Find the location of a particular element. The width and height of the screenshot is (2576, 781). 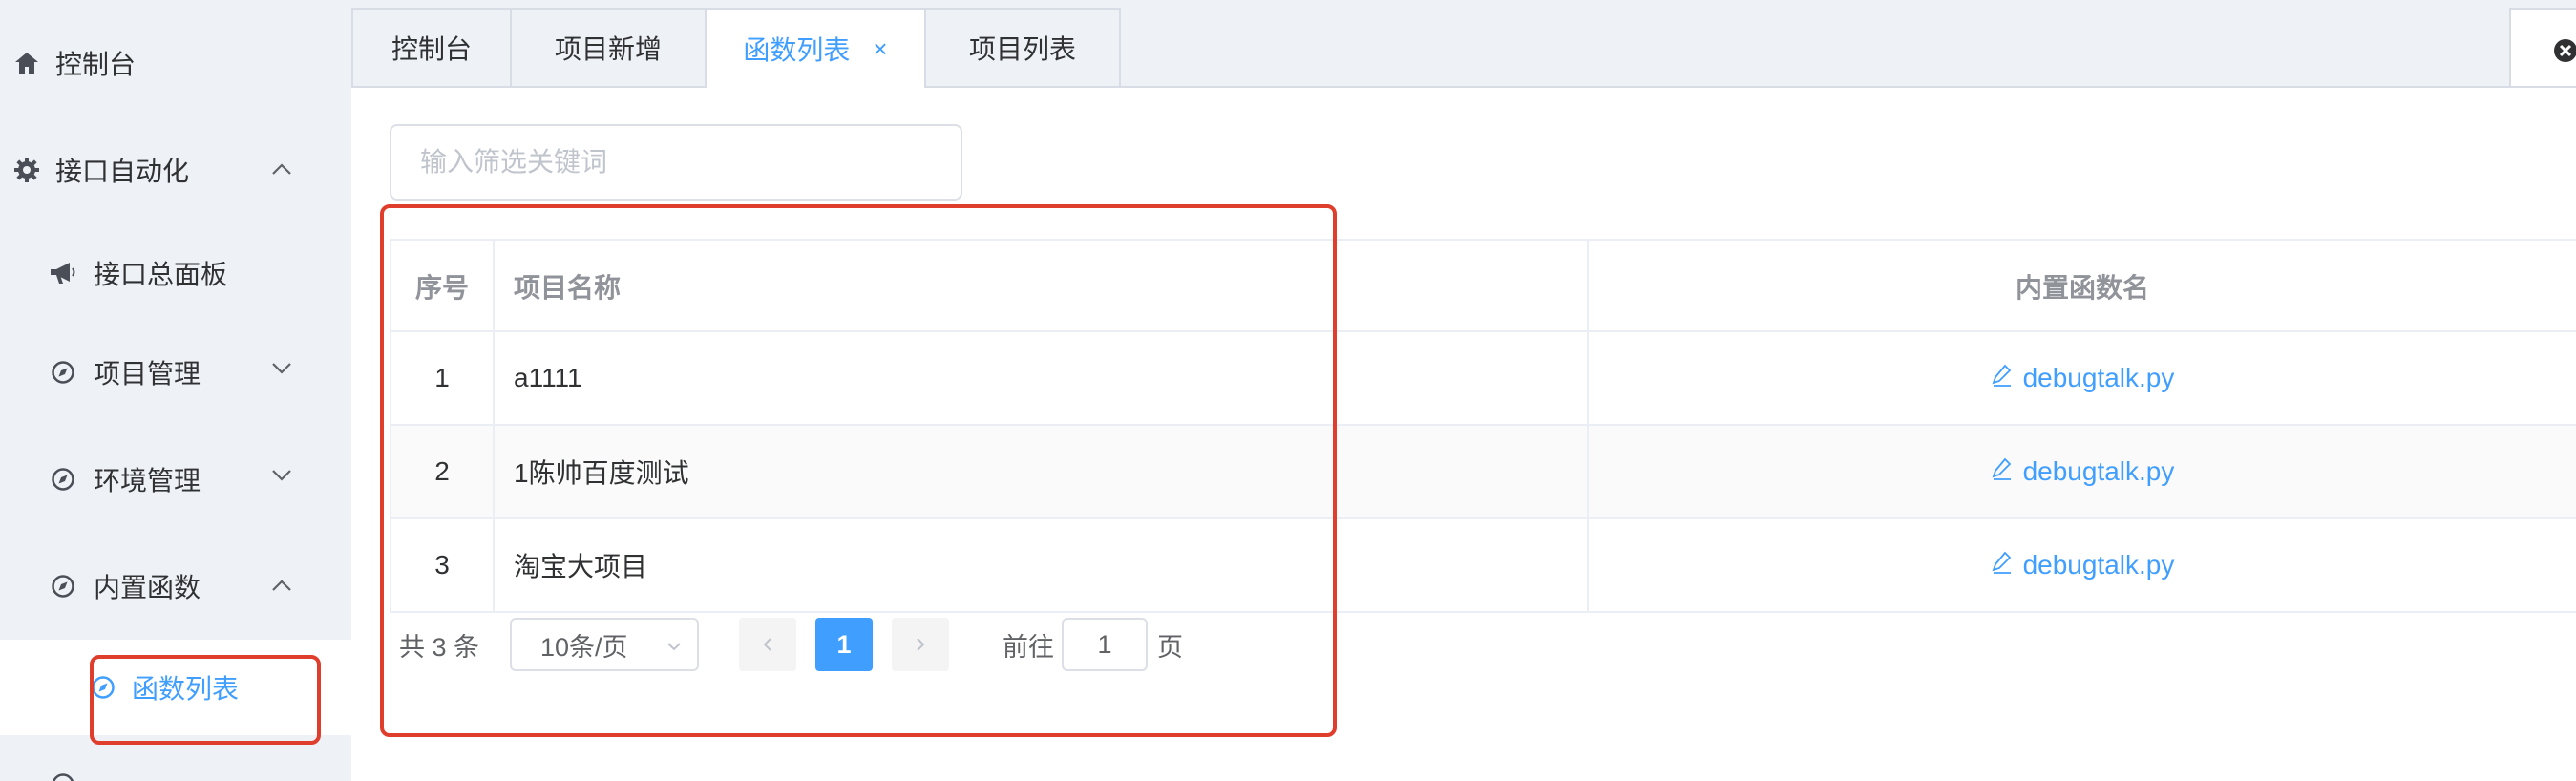

tab-label: 项目新增 is located at coordinates (608, 49).